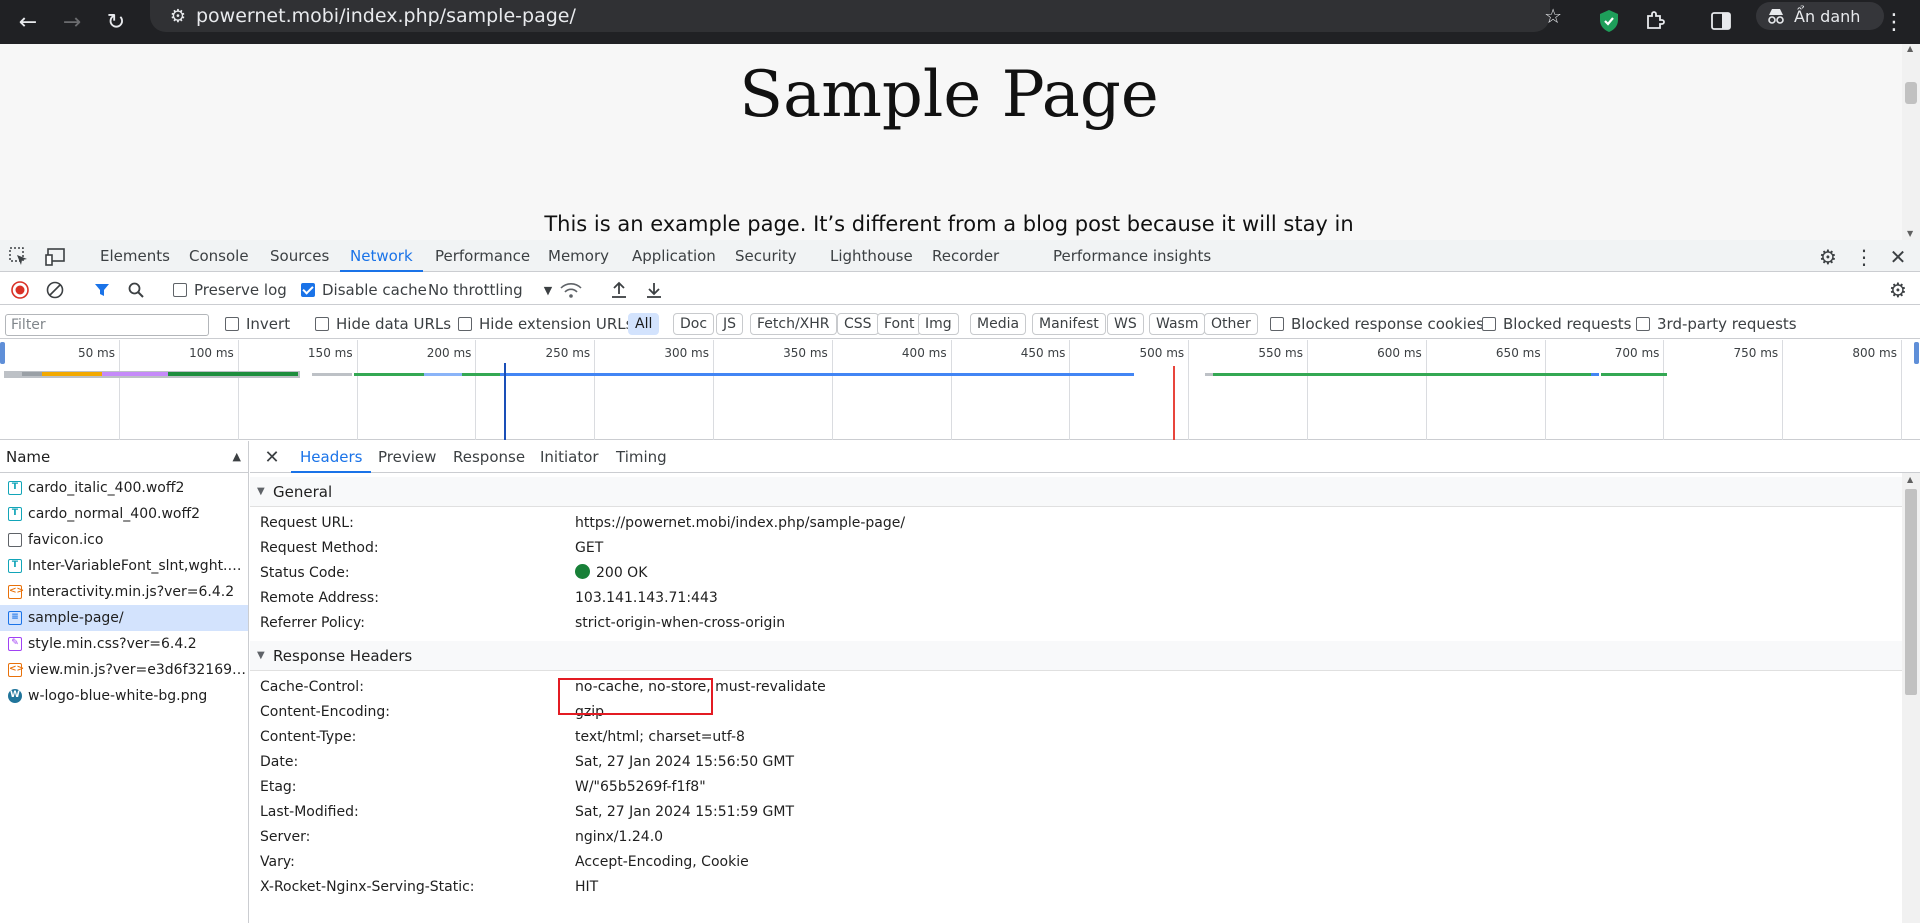 The height and width of the screenshot is (923, 1920). What do you see at coordinates (237, 457) in the screenshot?
I see `sort-ascending-icon: ▲` at bounding box center [237, 457].